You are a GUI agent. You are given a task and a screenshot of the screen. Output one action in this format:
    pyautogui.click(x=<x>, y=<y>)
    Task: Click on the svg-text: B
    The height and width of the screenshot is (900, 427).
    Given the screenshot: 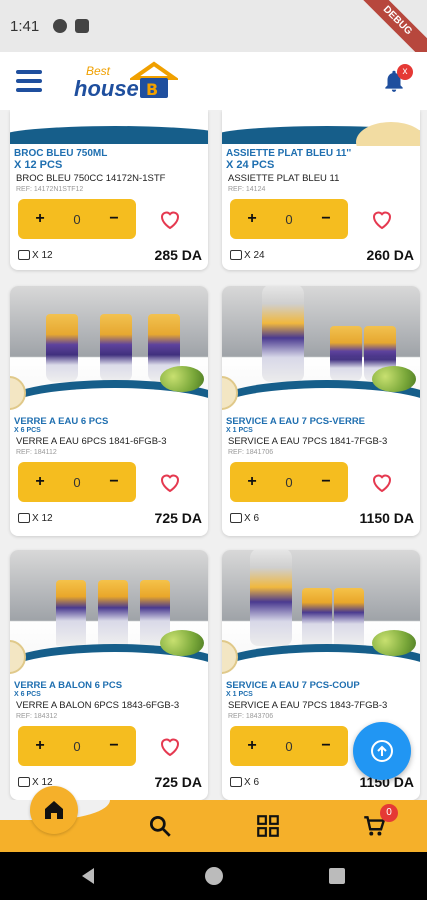 What is the action you would take?
    pyautogui.click(x=152, y=89)
    